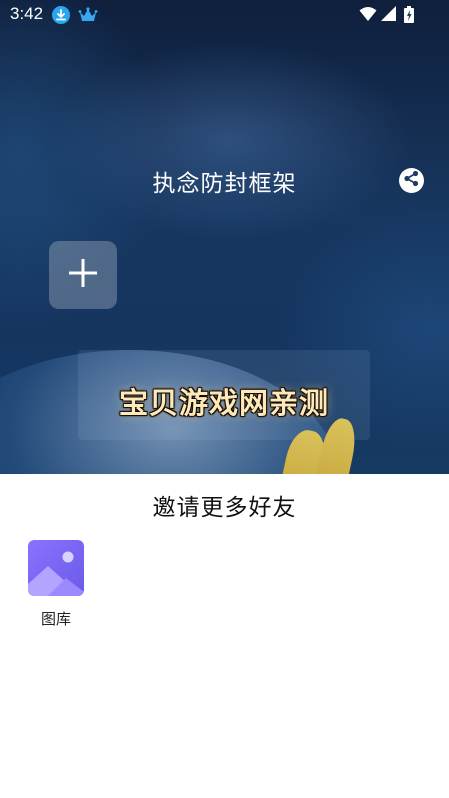  What do you see at coordinates (224, 184) in the screenshot?
I see `page-title: 执念防封框架` at bounding box center [224, 184].